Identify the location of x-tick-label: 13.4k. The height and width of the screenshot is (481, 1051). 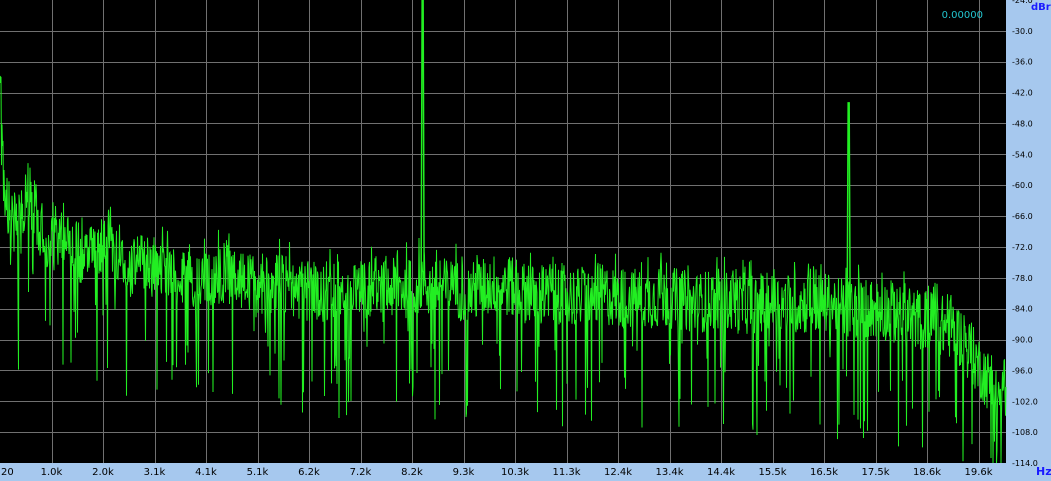
(669, 472).